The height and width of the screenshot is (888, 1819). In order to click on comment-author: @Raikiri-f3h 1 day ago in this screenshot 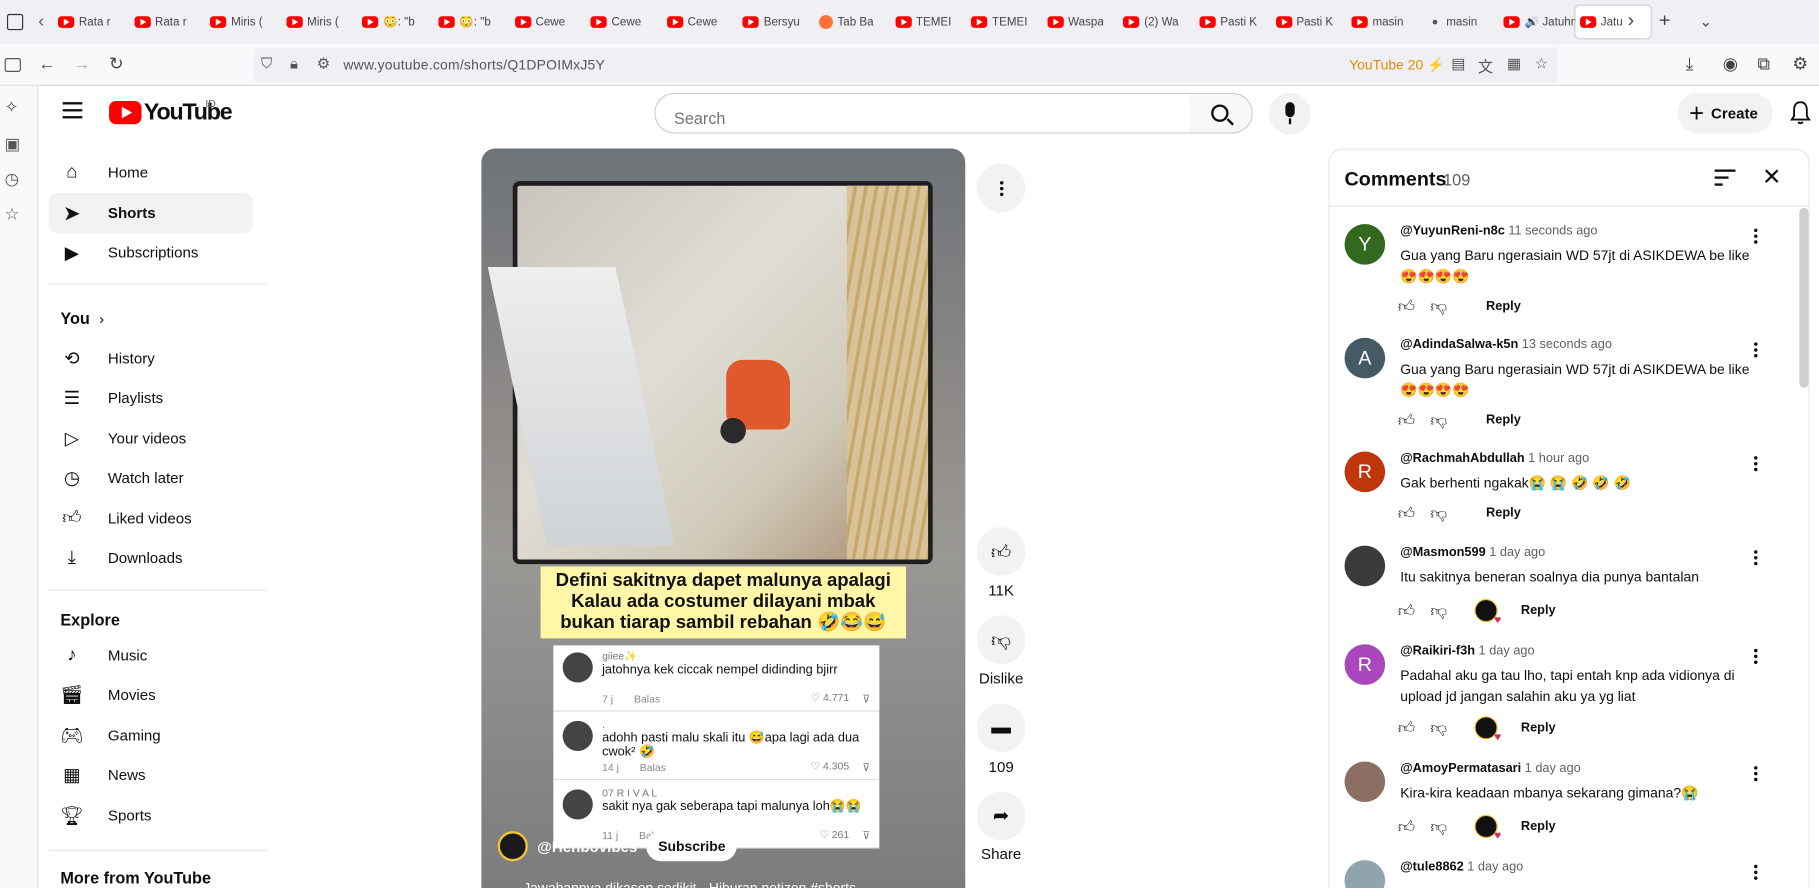, I will do `click(1467, 651)`.